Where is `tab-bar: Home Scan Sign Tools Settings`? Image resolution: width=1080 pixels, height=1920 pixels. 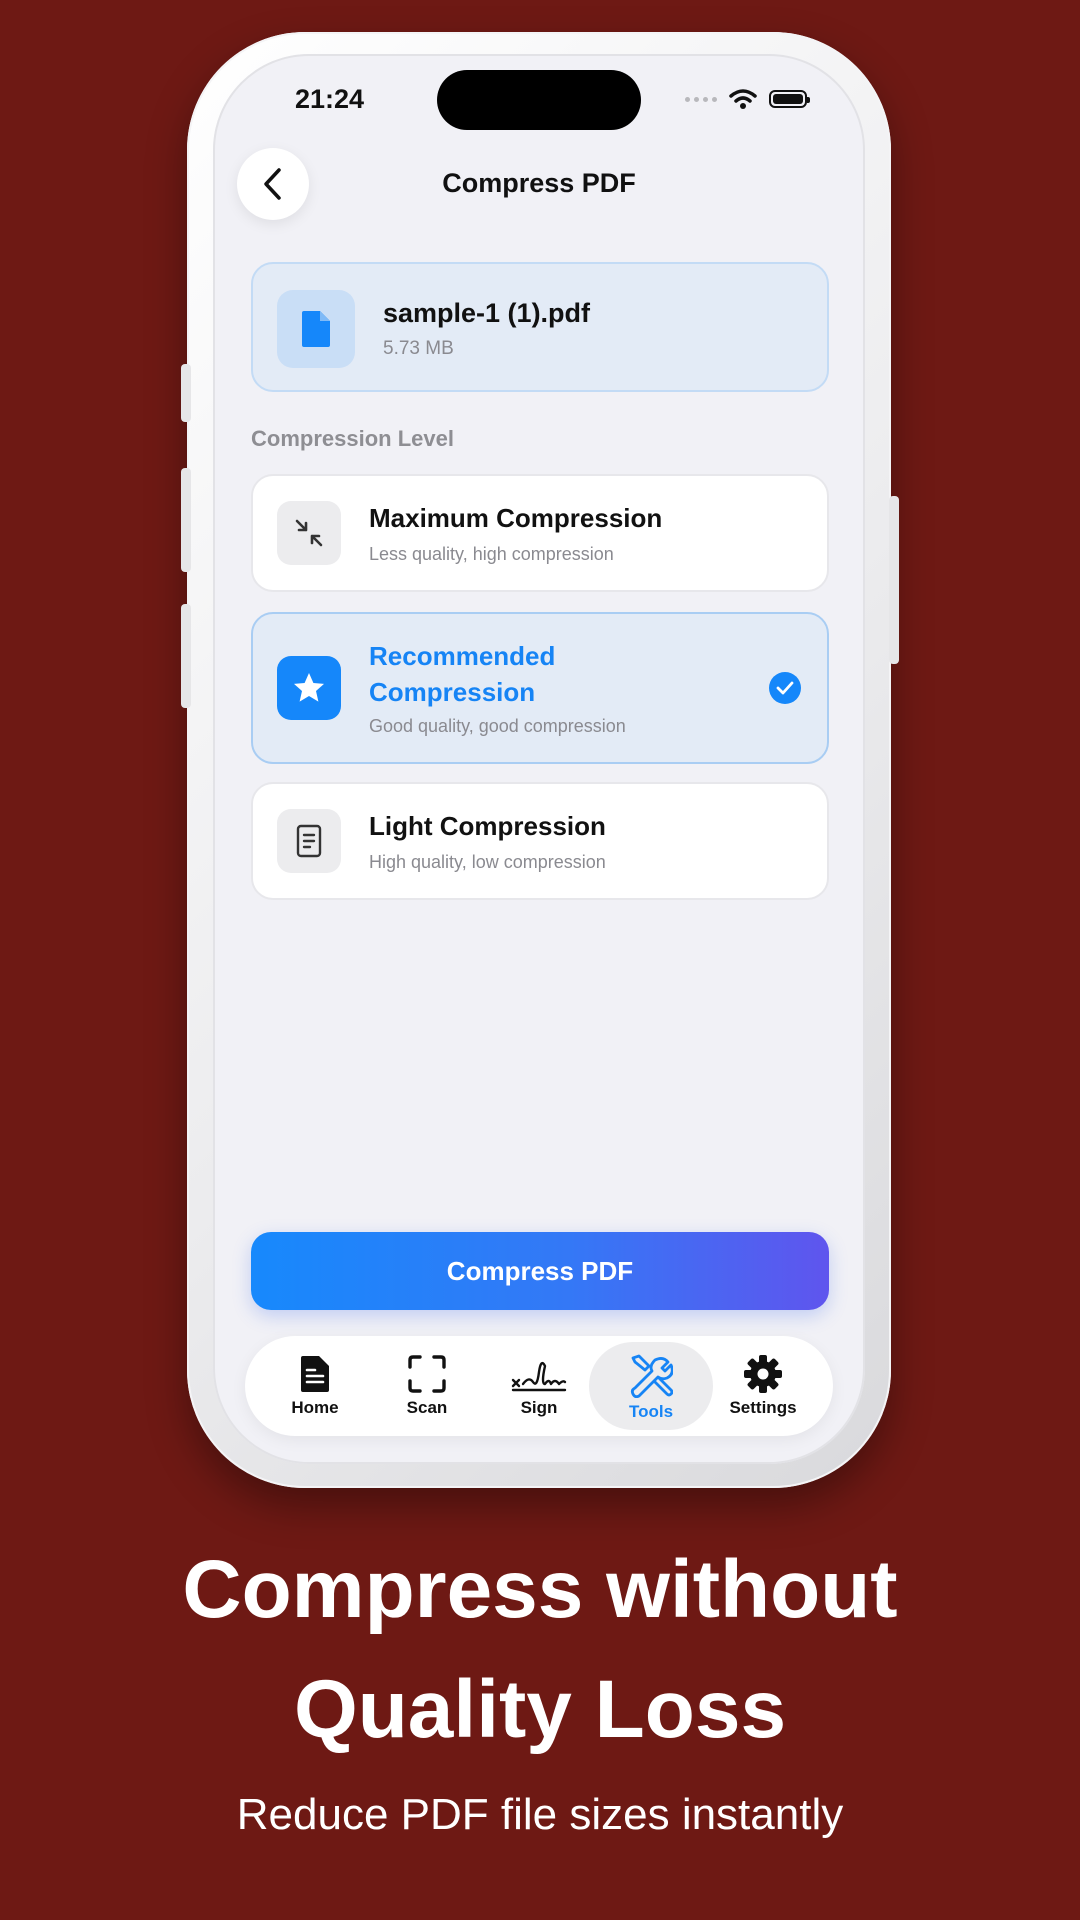 tab-bar: Home Scan Sign Tools Settings is located at coordinates (539, 1386).